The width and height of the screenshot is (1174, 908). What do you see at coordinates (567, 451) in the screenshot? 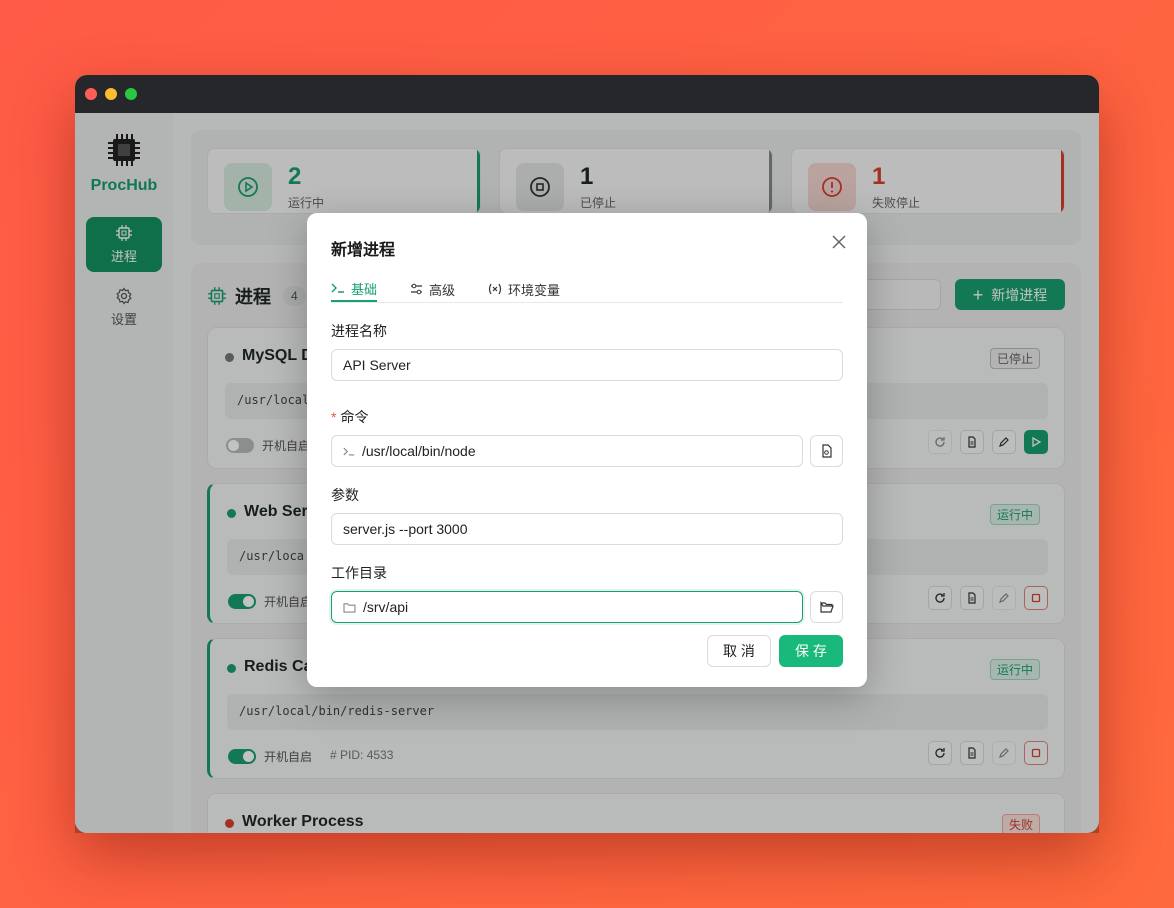
I see `command-input: /usr/local/bin/node` at bounding box center [567, 451].